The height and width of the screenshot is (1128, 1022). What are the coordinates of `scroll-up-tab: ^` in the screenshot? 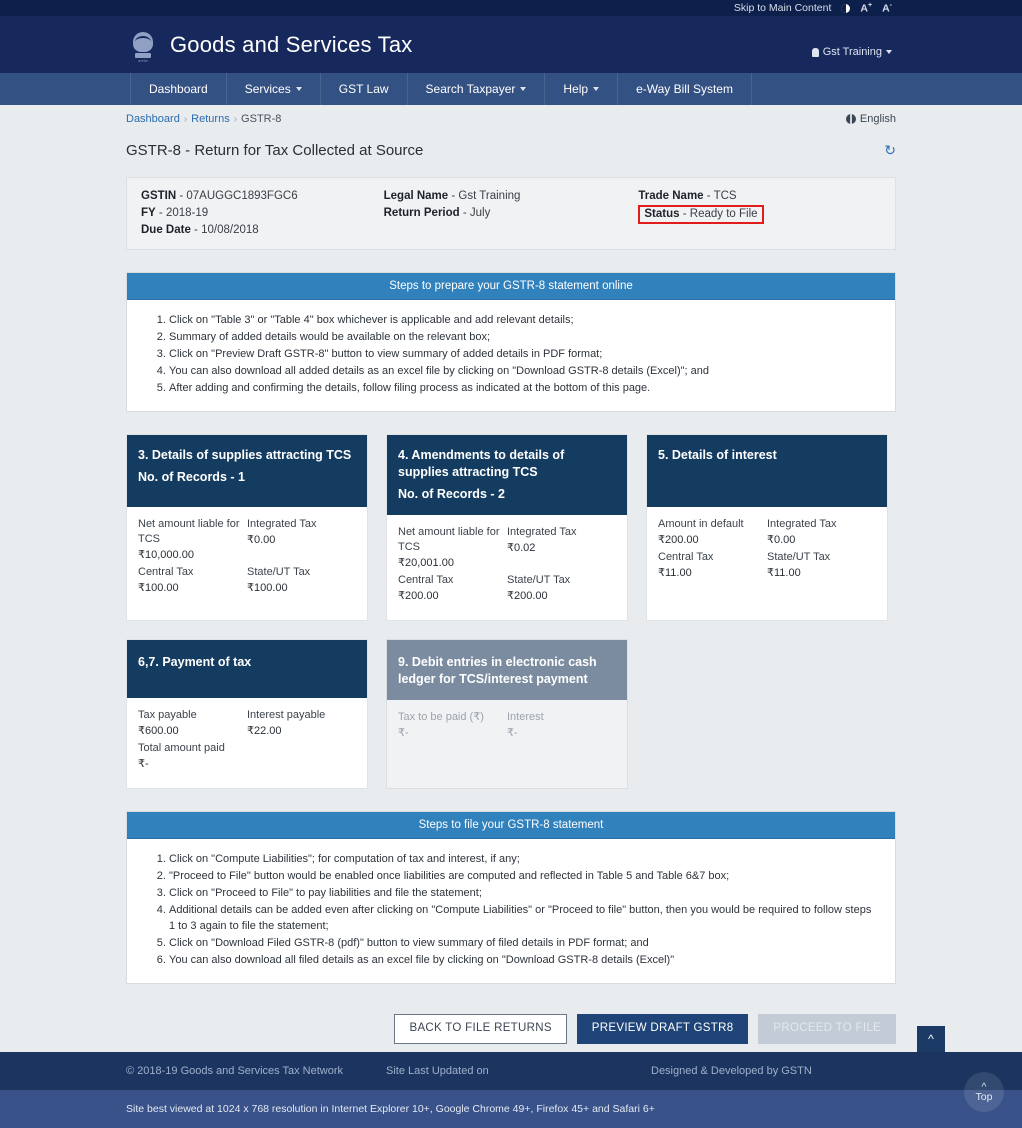 It's located at (931, 1038).